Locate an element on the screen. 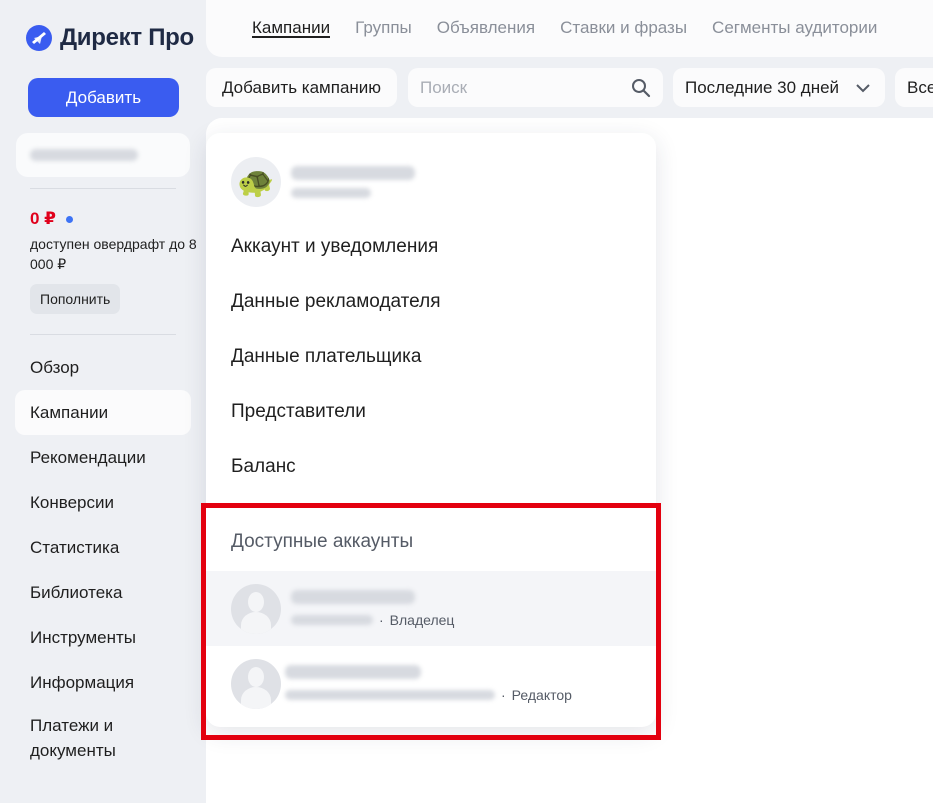 The height and width of the screenshot is (803, 933). add-campaign-button: Добавить кампанию is located at coordinates (301, 87).